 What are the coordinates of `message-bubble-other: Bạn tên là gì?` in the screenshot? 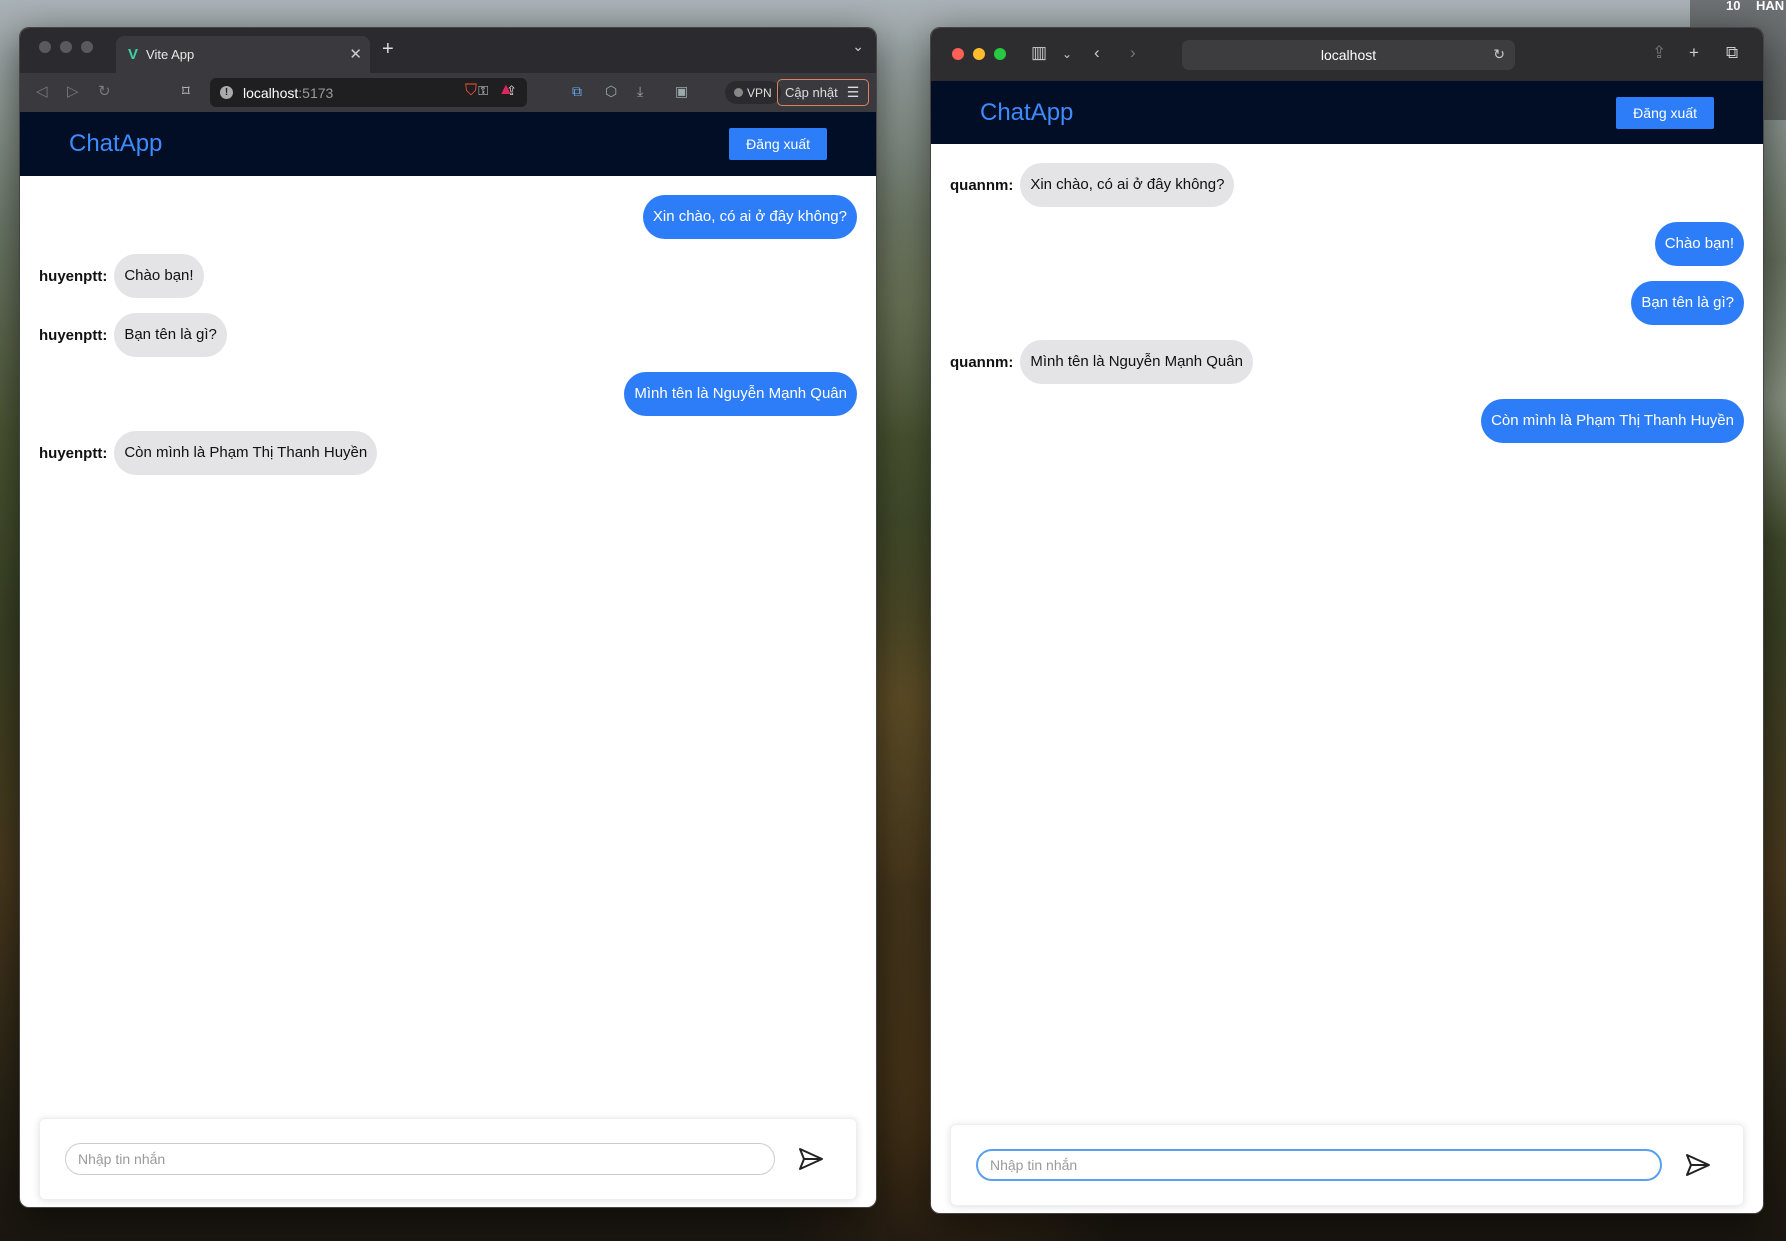 It's located at (170, 335).